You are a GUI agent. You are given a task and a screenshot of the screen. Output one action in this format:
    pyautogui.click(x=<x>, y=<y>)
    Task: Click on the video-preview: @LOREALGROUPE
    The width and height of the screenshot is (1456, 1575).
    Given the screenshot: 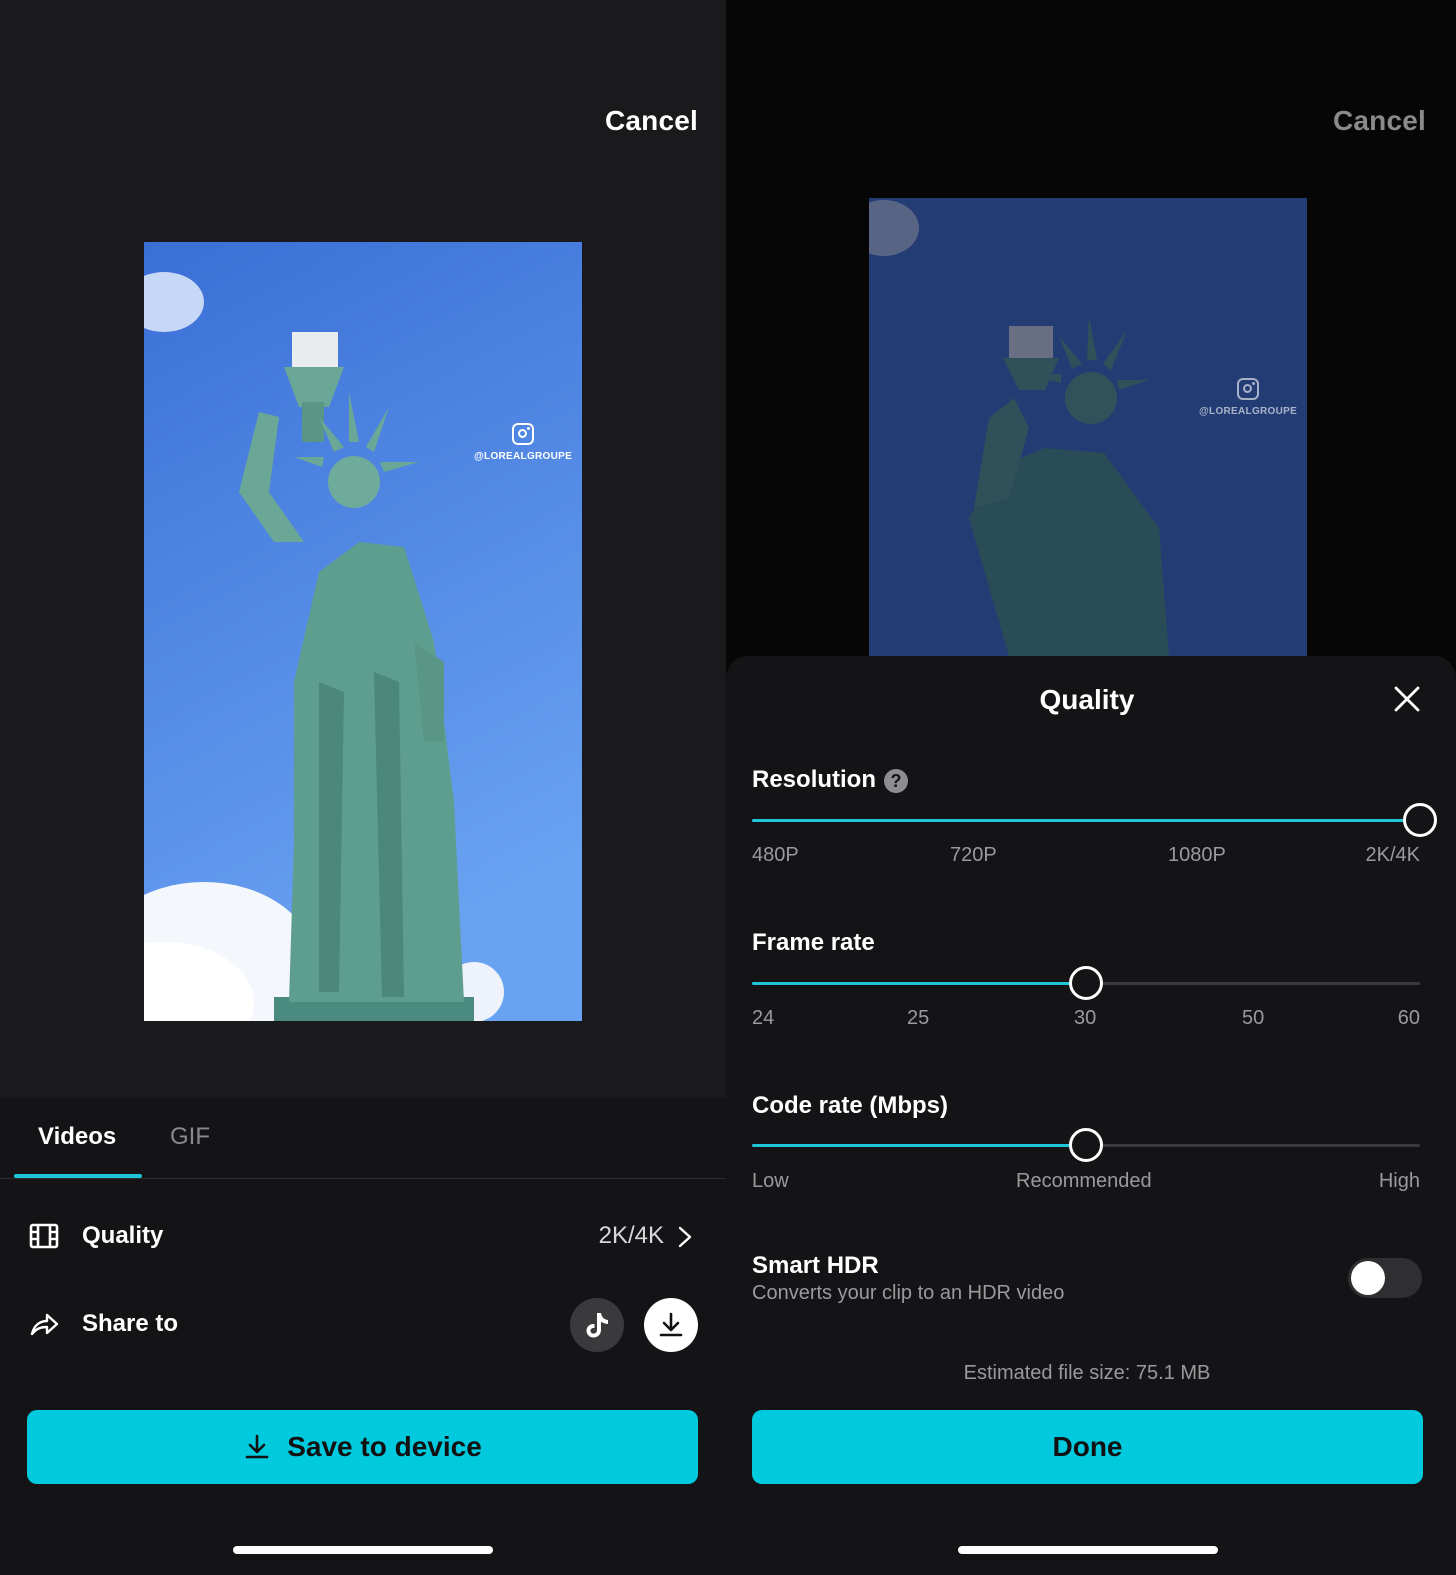 What is the action you would take?
    pyautogui.click(x=363, y=631)
    